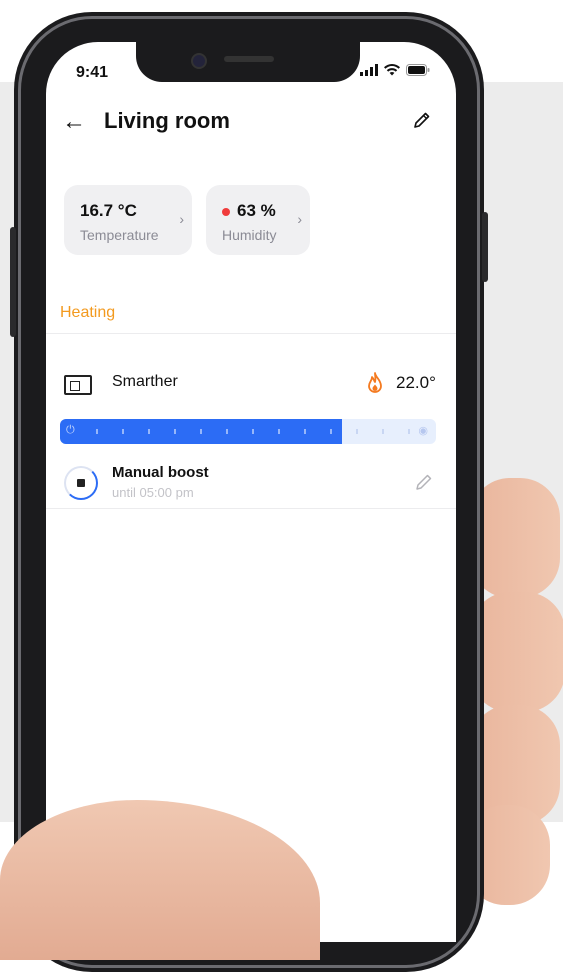  What do you see at coordinates (74, 122) in the screenshot?
I see `back-arrow-icon: ←` at bounding box center [74, 122].